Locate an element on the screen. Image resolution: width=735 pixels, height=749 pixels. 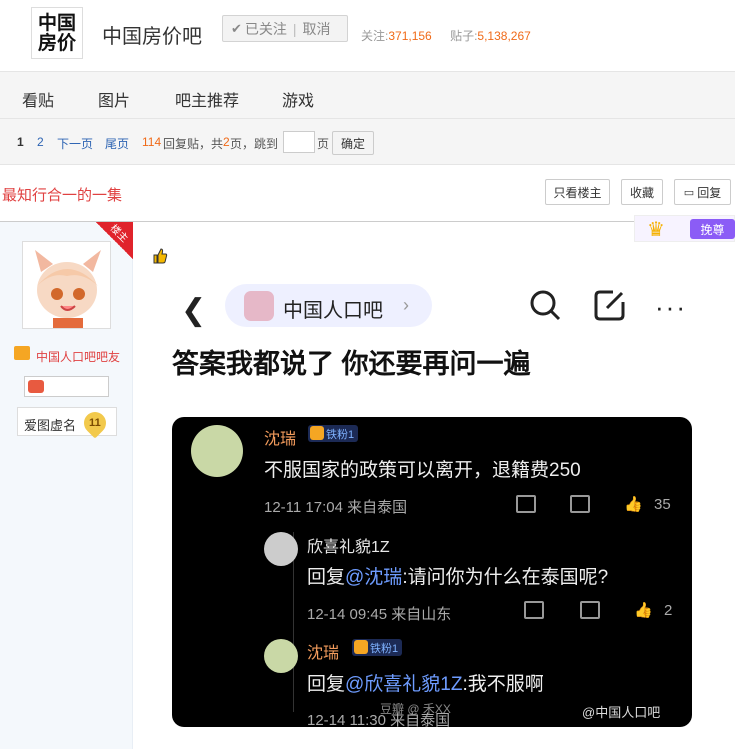
screenshot-headline: 答案我都说了 你还要再问一遍 is located at coordinates (351, 364).